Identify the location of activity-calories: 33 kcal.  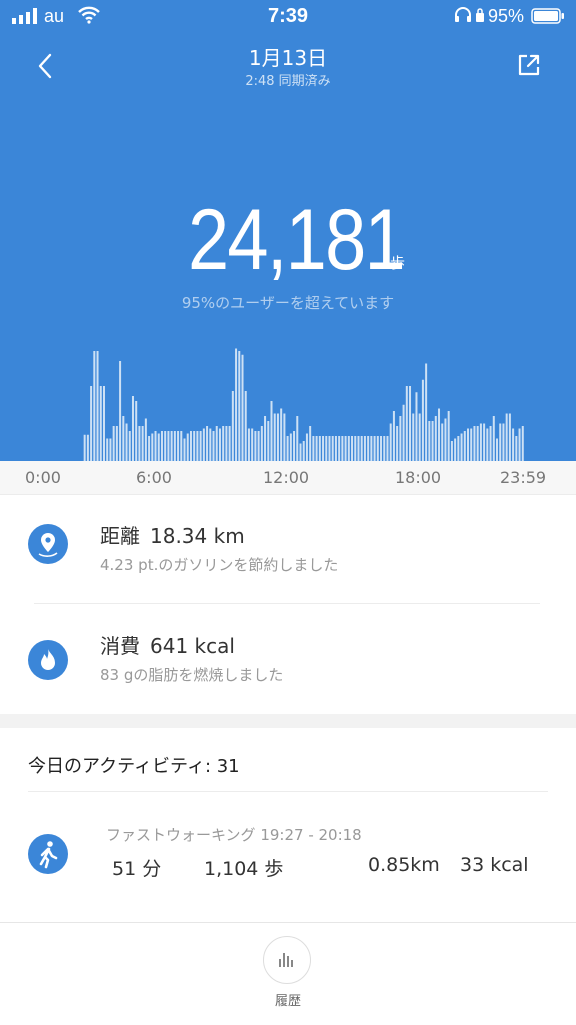
(494, 865).